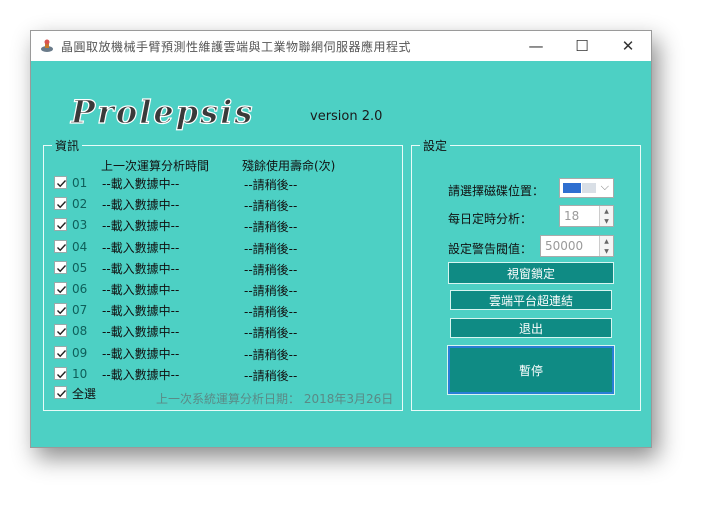 This screenshot has width=716, height=510. What do you see at coordinates (84, 394) in the screenshot?
I see `select-all-label: 全選` at bounding box center [84, 394].